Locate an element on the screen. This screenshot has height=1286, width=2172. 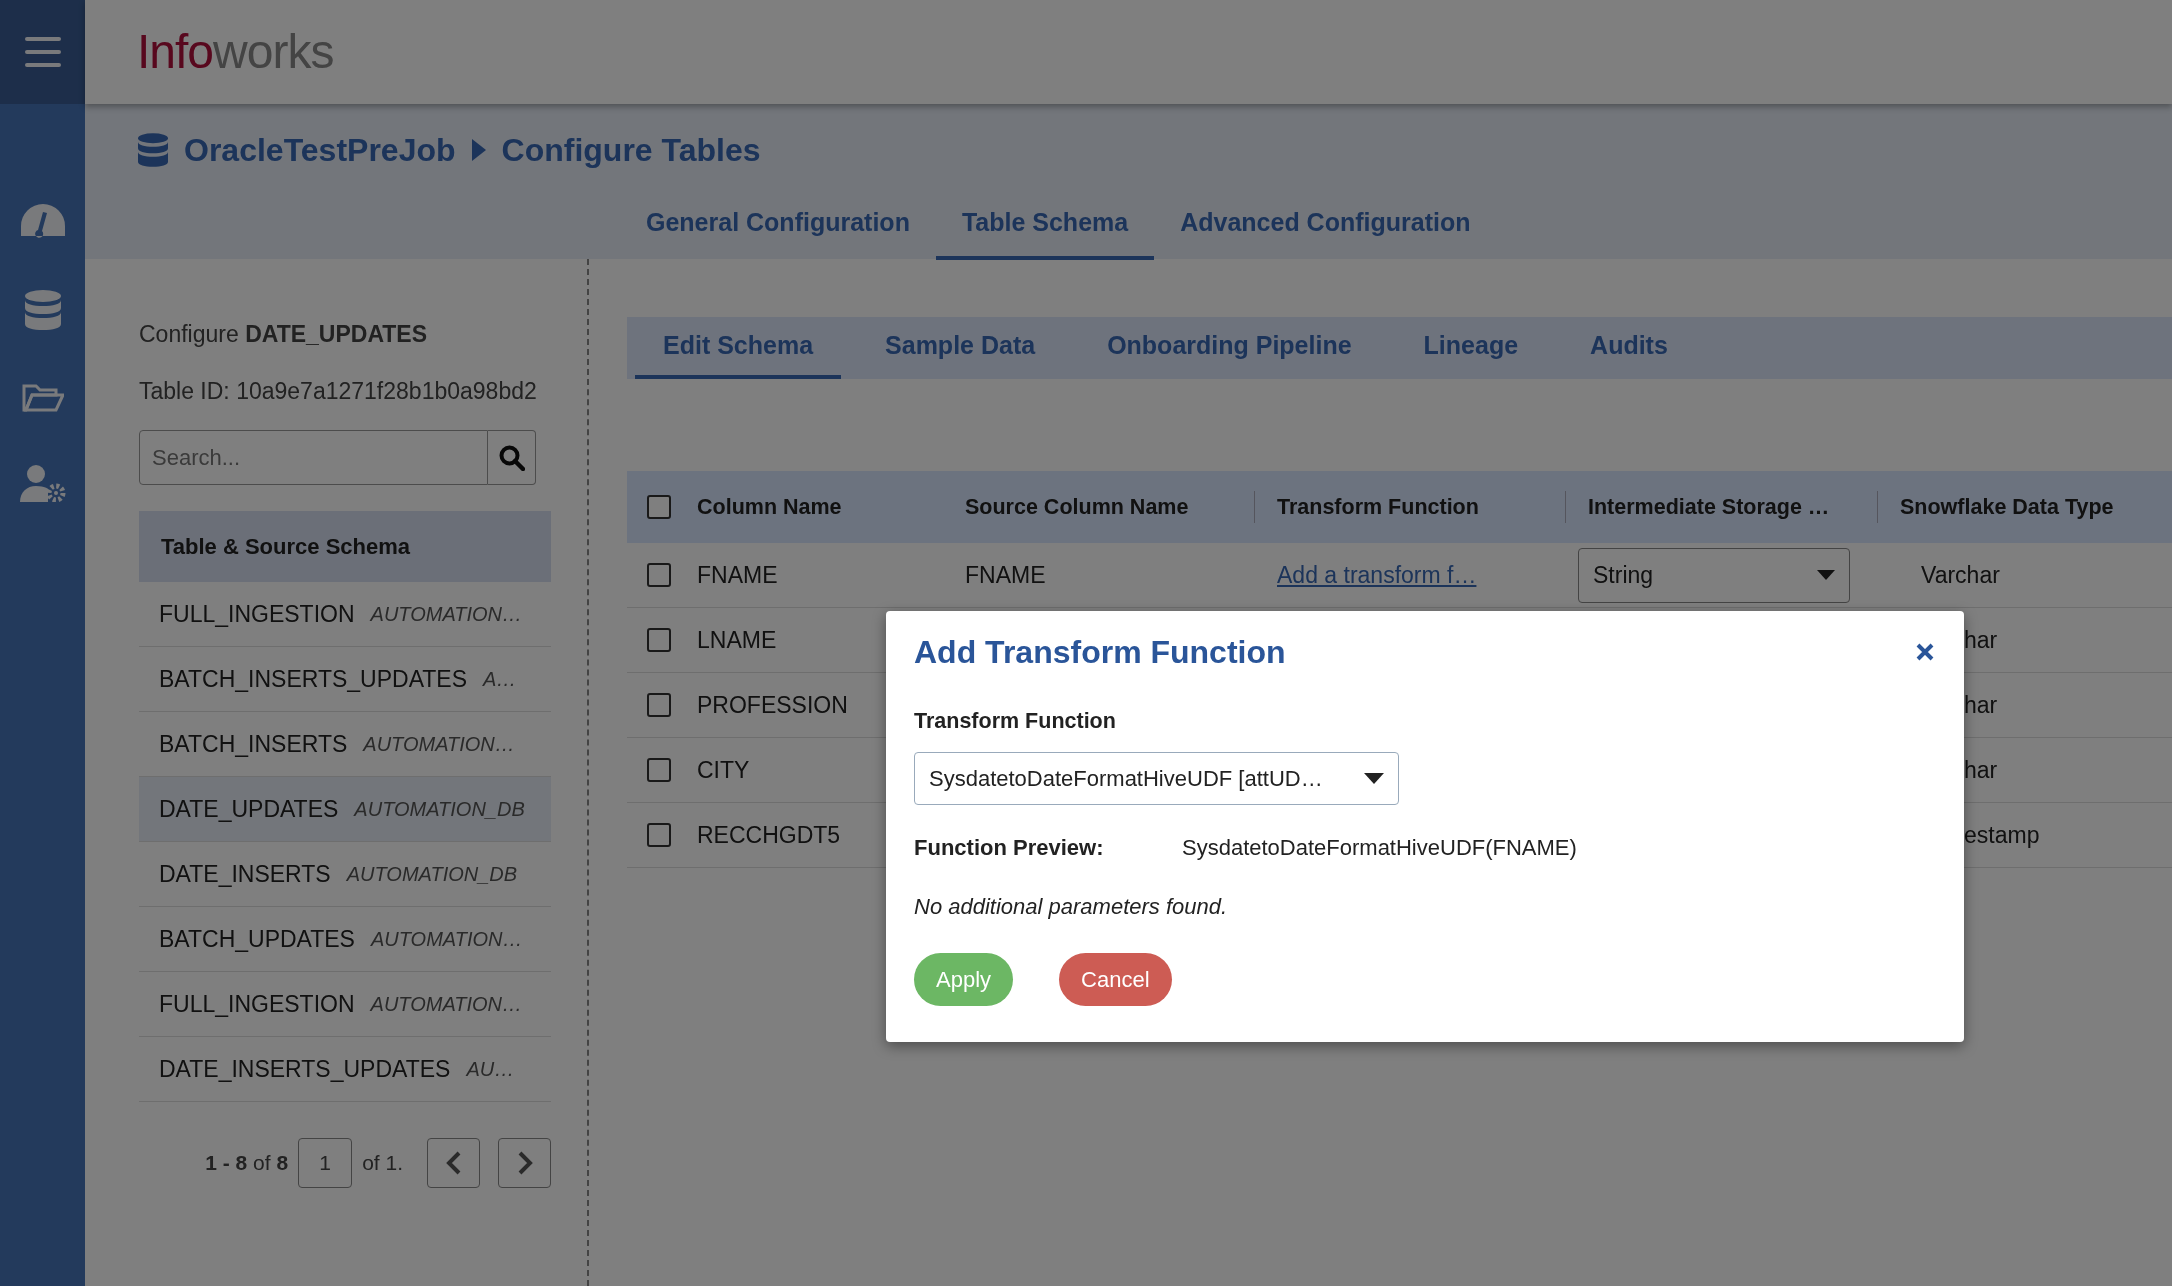
chevron-left-icon is located at coordinates (453, 1163).